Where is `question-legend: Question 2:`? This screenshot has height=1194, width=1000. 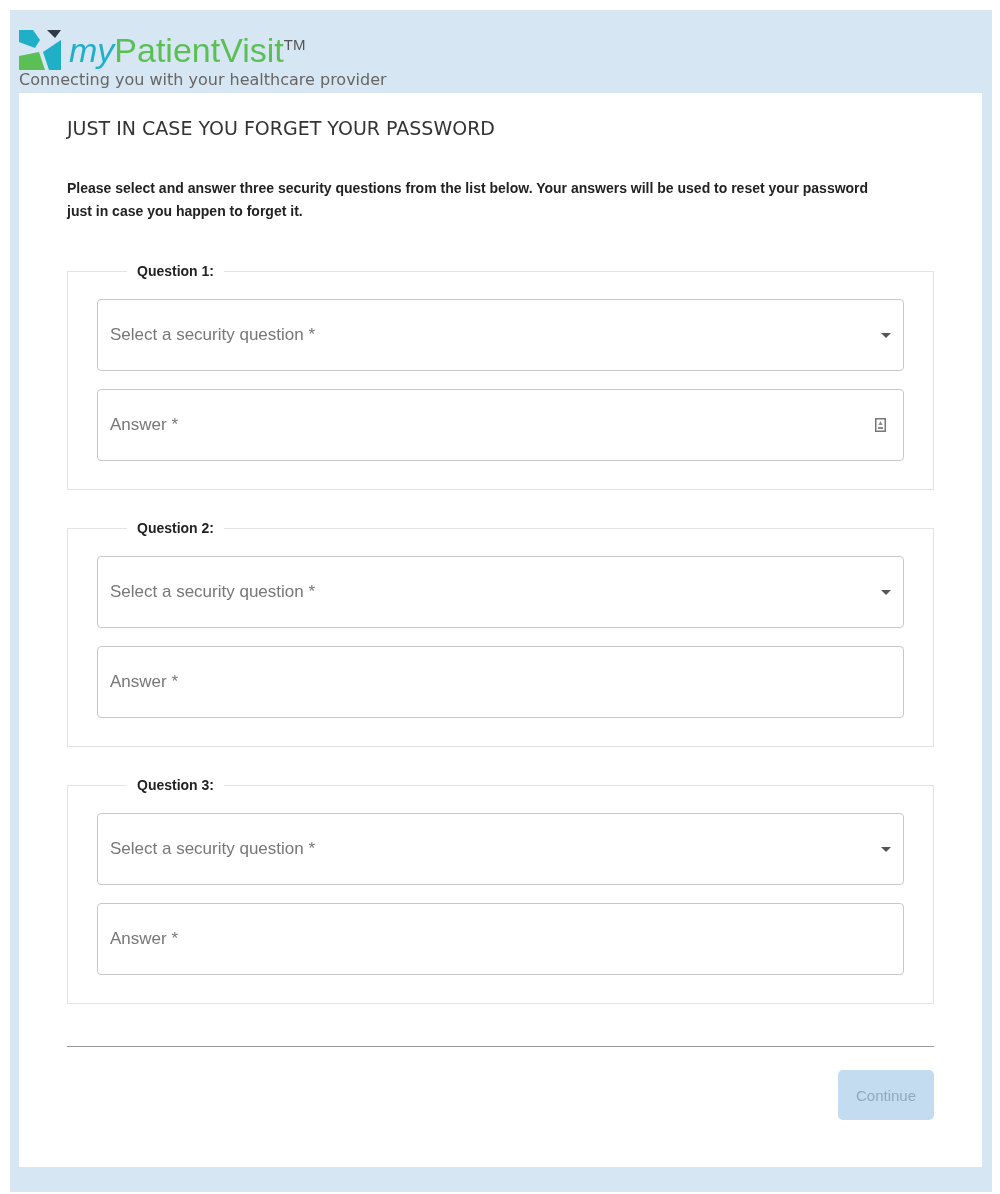
question-legend: Question 2: is located at coordinates (175, 528).